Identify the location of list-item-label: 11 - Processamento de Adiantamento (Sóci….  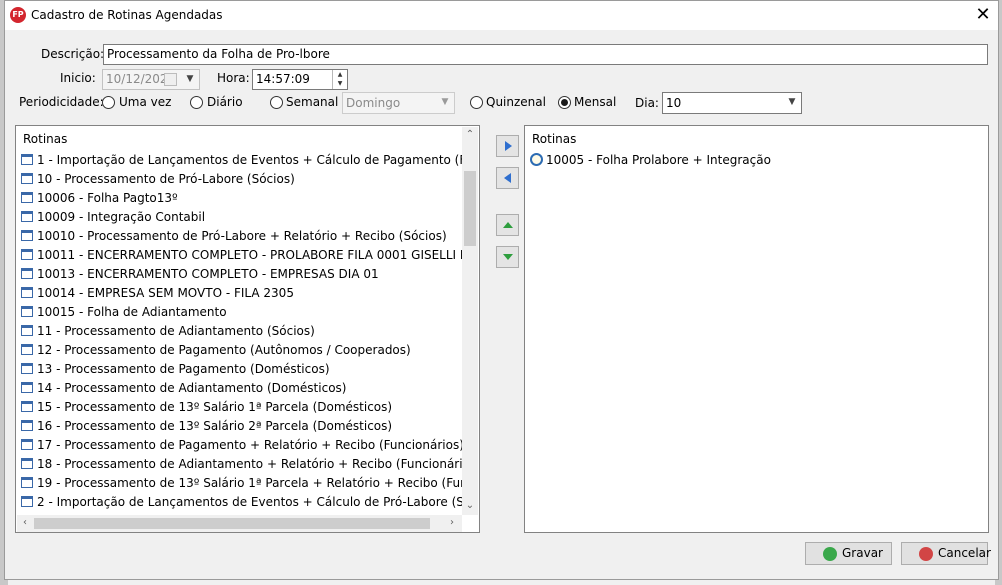
(176, 331).